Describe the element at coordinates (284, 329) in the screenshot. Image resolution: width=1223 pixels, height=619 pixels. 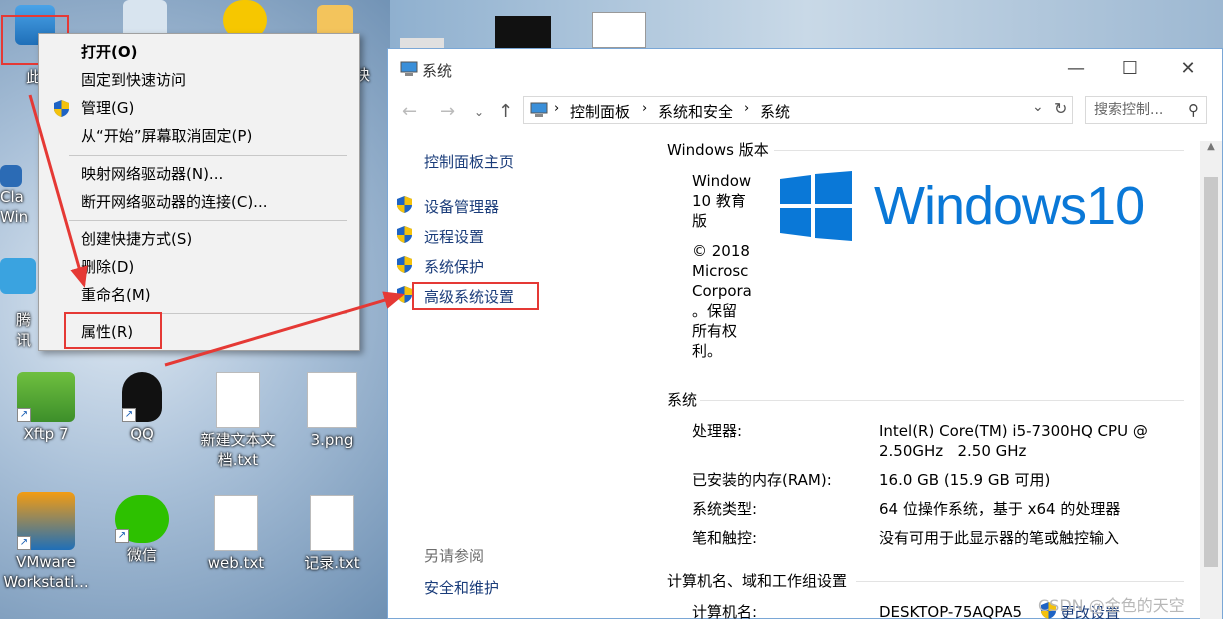
I see `arrow-to-advanced-settings` at that location.